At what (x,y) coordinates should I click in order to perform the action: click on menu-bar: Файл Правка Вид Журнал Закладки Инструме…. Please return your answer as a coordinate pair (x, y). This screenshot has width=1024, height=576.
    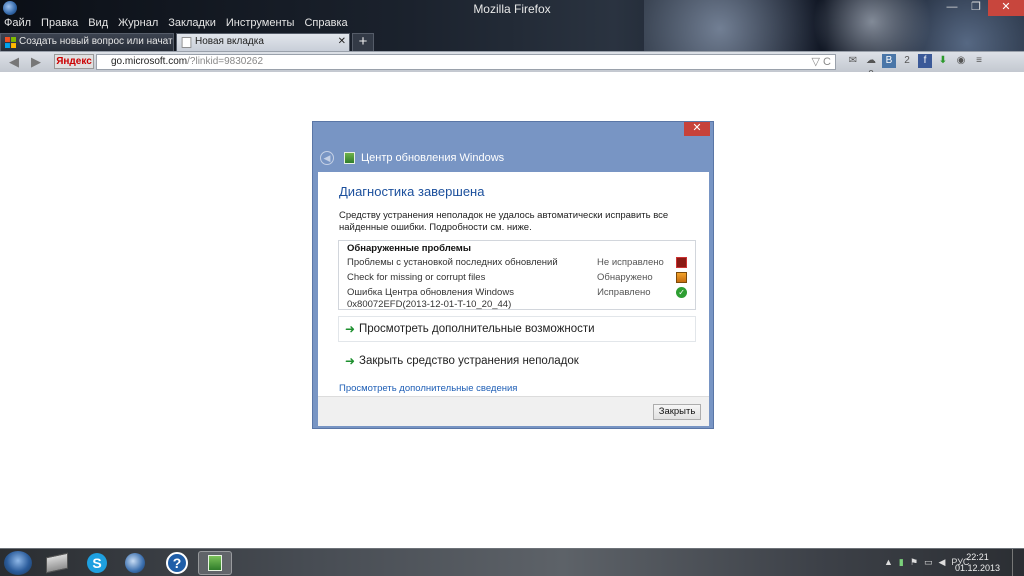
    Looking at the image, I should click on (174, 24).